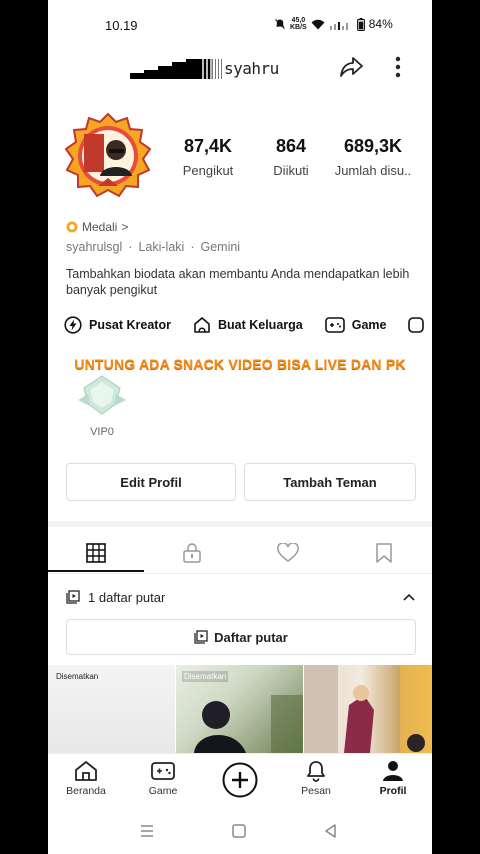 The height and width of the screenshot is (854, 480). Describe the element at coordinates (86, 791) in the screenshot. I see `nav-label: Beranda` at that location.